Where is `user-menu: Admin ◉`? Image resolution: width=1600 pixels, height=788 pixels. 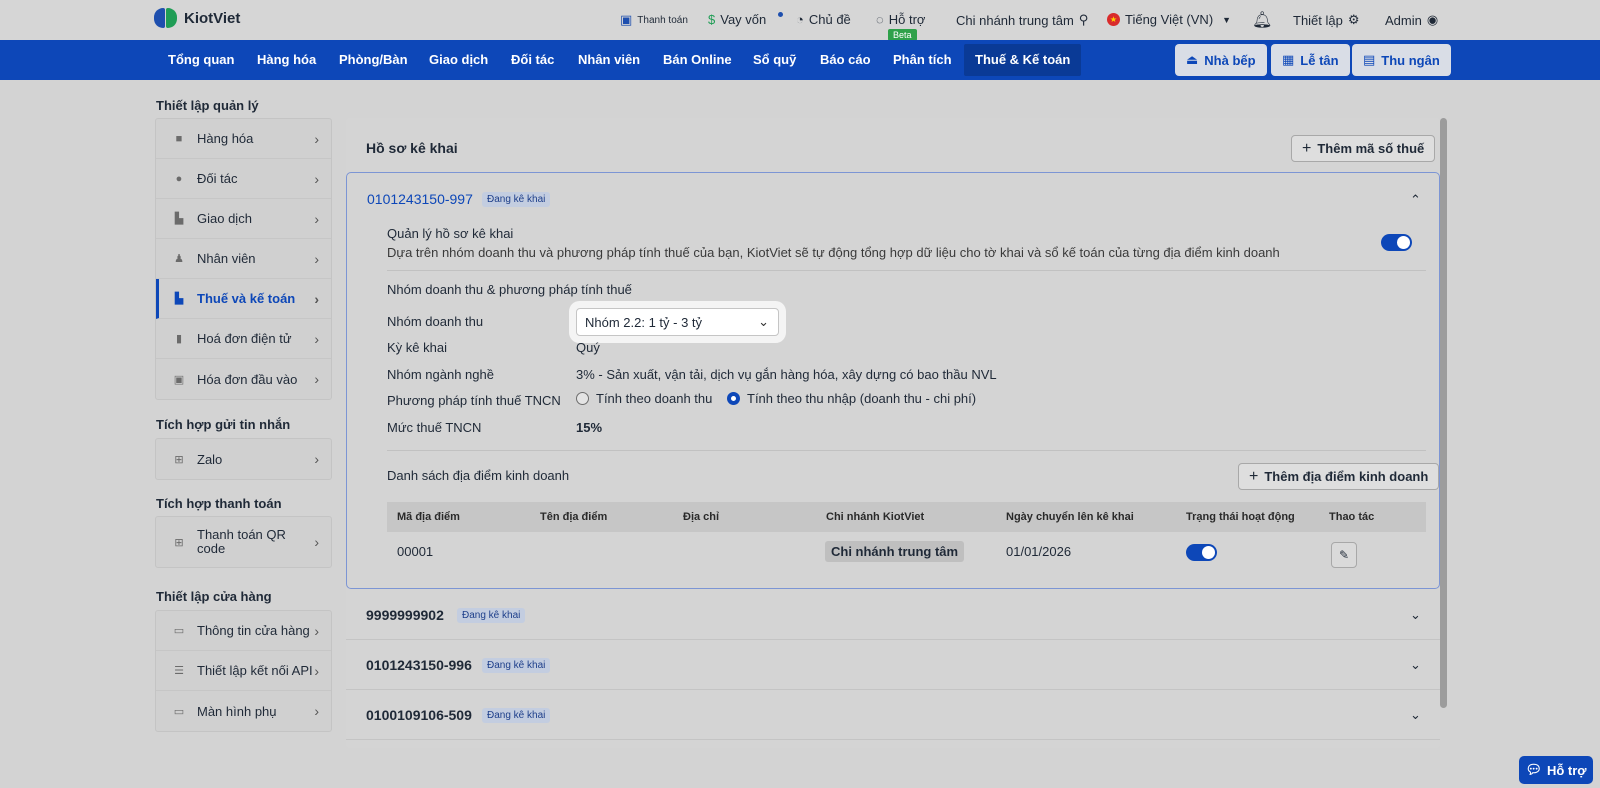
user-menu: Admin ◉ is located at coordinates (1411, 20).